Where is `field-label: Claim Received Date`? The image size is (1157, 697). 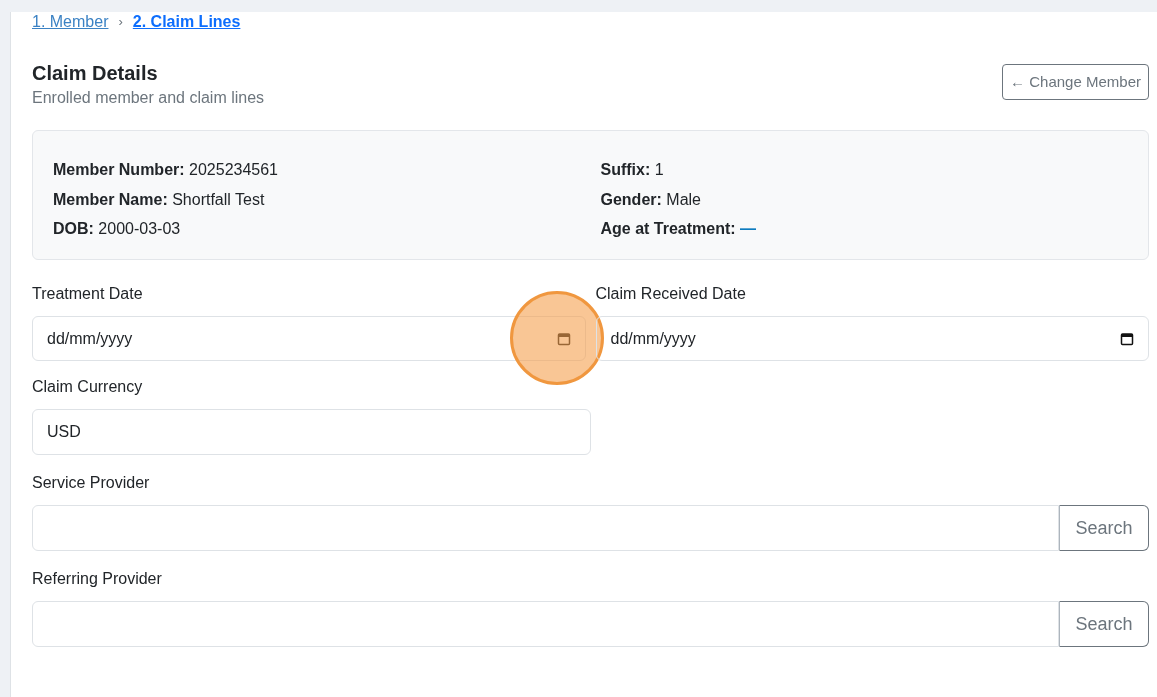
field-label: Claim Received Date is located at coordinates (671, 294).